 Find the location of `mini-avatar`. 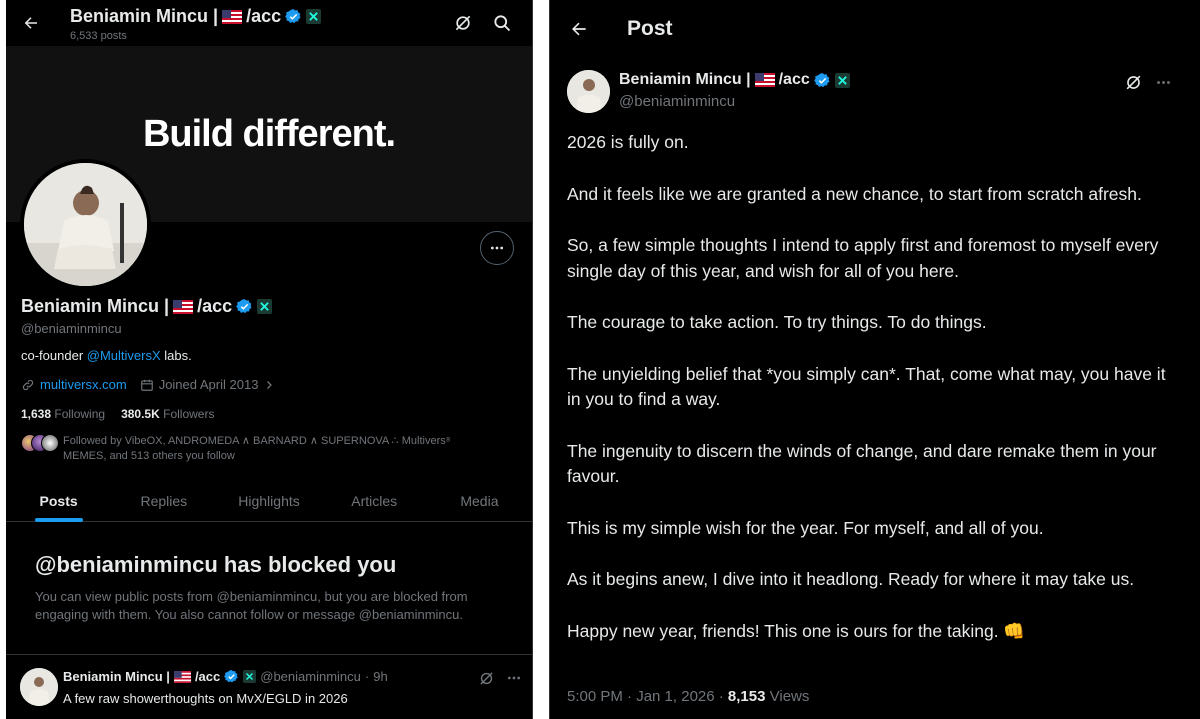

mini-avatar is located at coordinates (50, 443).